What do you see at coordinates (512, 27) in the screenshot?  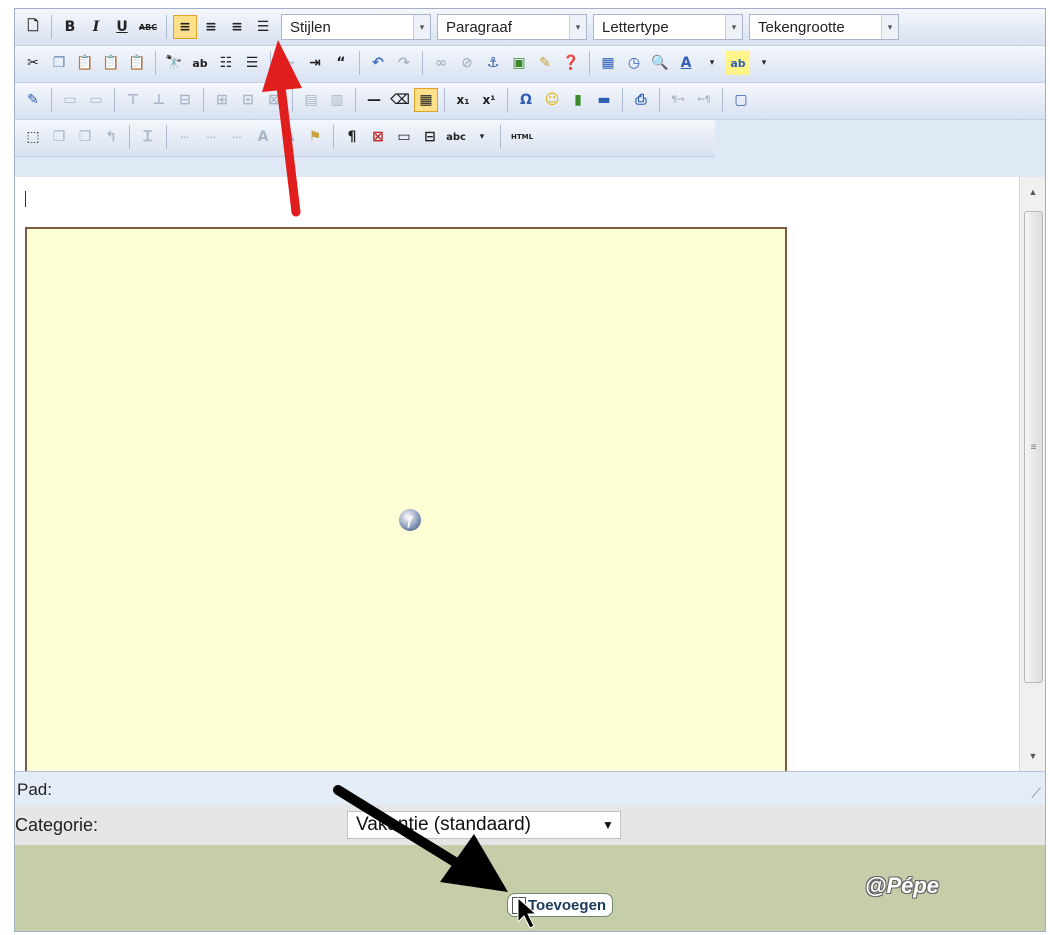 I see `paragraph-dropdown: Paragraaf ▾` at bounding box center [512, 27].